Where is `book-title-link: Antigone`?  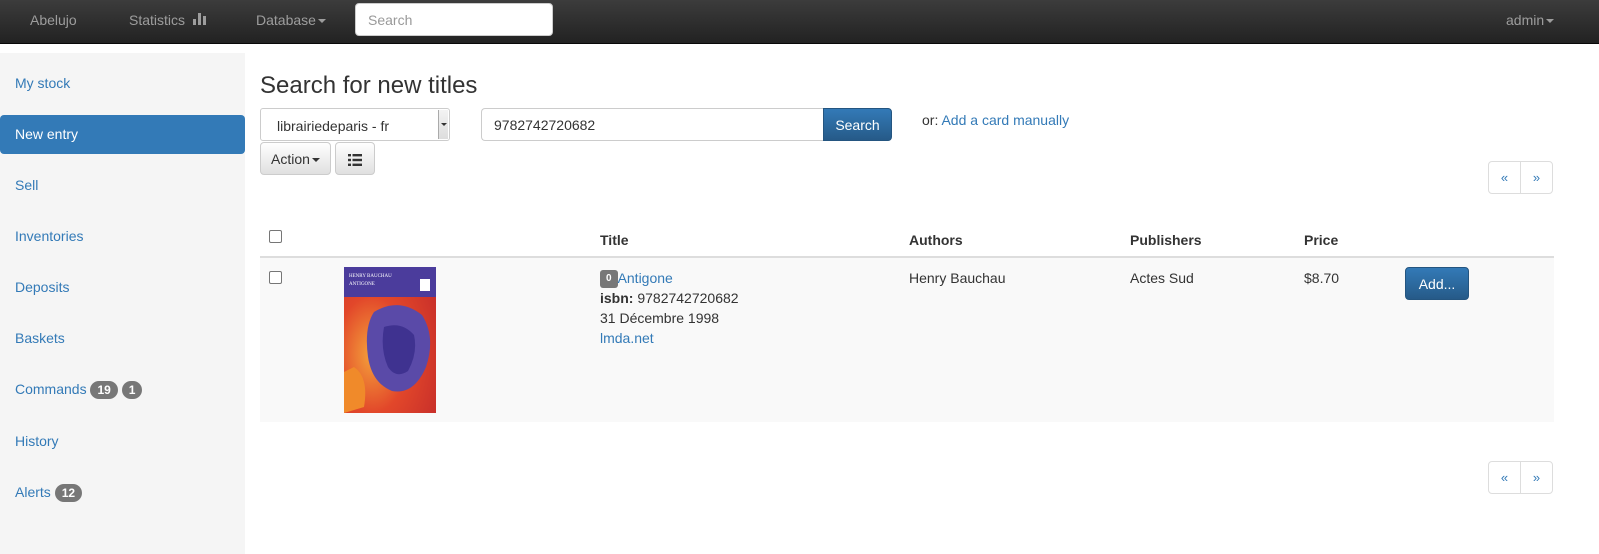
book-title-link: Antigone is located at coordinates (645, 278).